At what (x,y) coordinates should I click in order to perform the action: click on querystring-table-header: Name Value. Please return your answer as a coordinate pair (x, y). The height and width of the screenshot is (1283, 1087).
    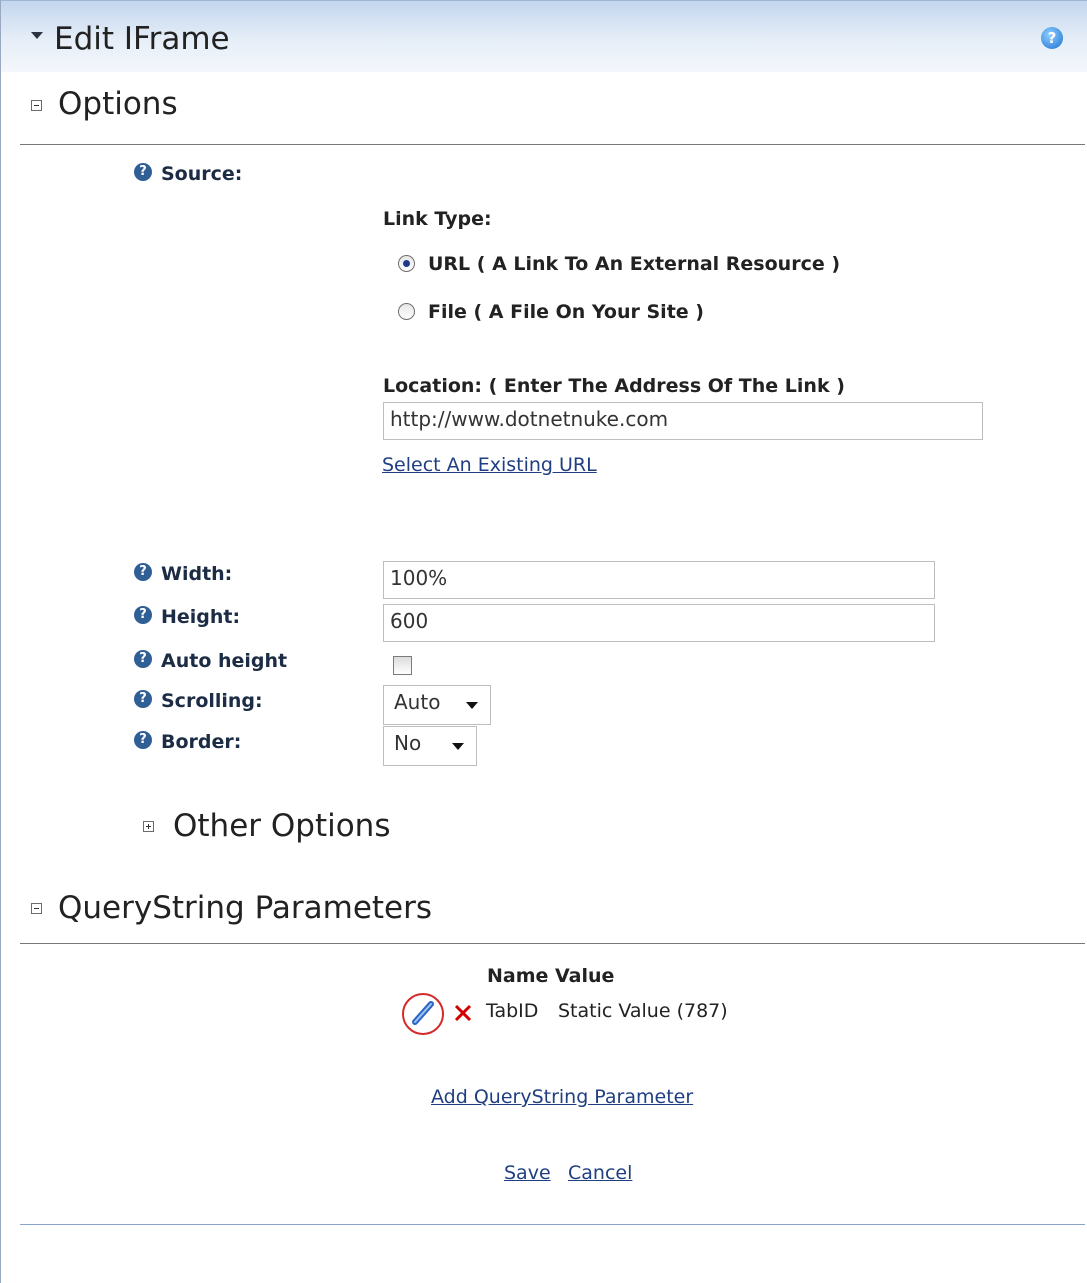
    Looking at the image, I should click on (551, 976).